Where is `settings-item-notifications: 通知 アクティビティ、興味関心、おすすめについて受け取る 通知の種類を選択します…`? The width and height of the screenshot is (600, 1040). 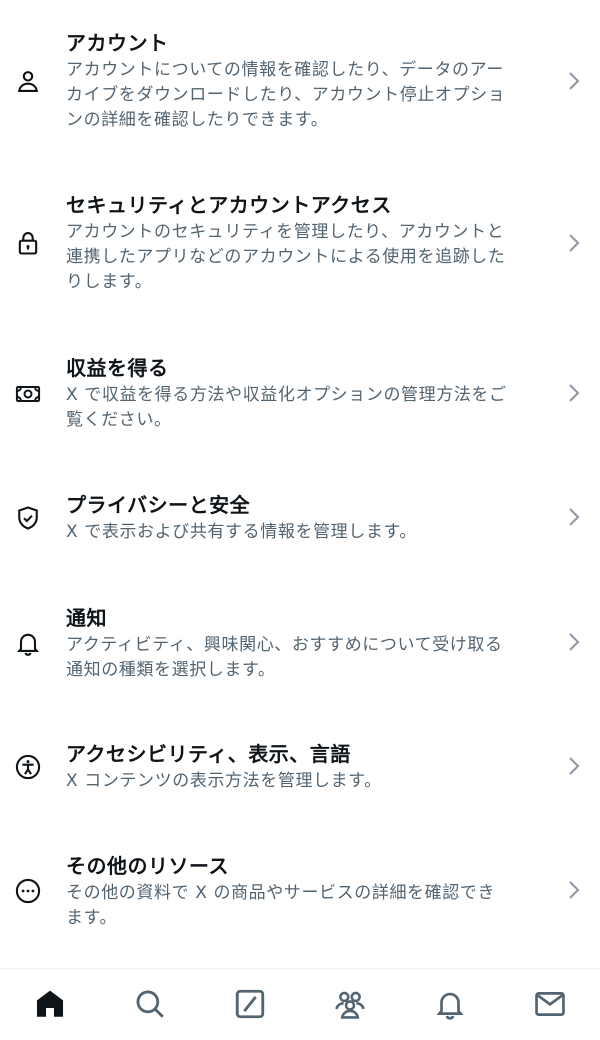 settings-item-notifications: 通知 アクティビティ、興味関心、おすすめについて受け取る 通知の種類を選択します… is located at coordinates (300, 649).